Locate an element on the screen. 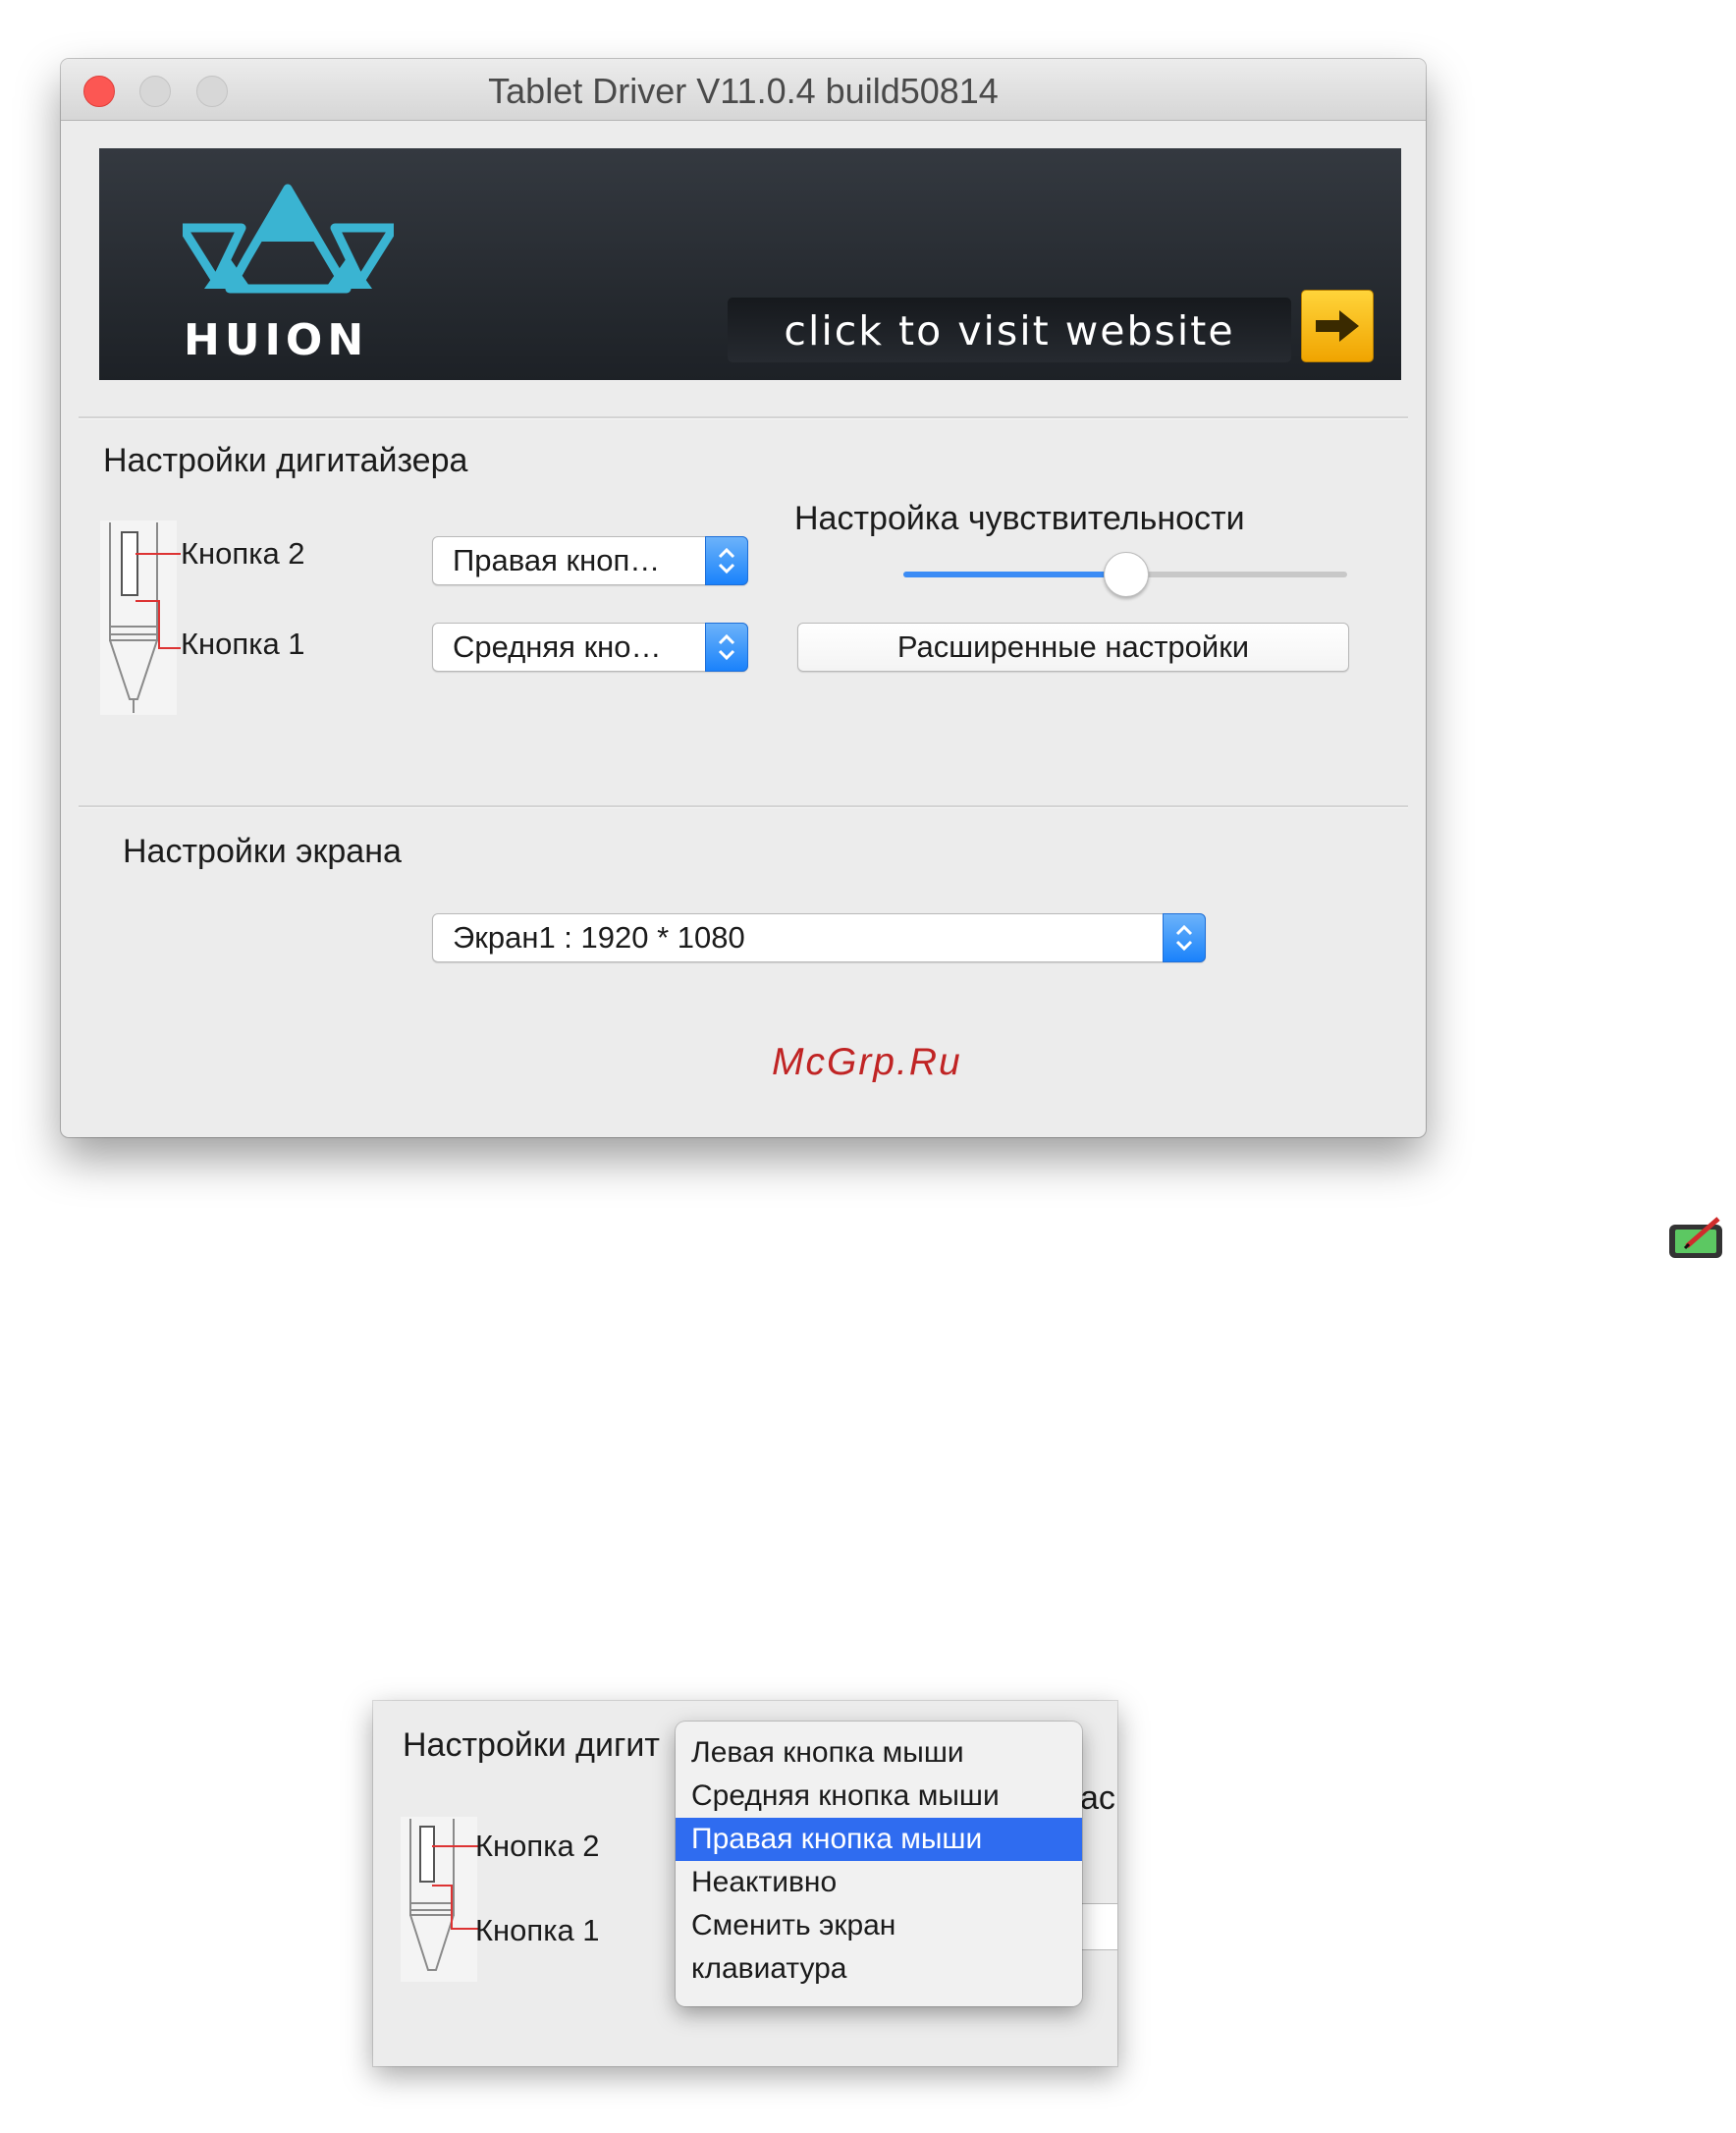  sensitivity-fill is located at coordinates (1014, 574).